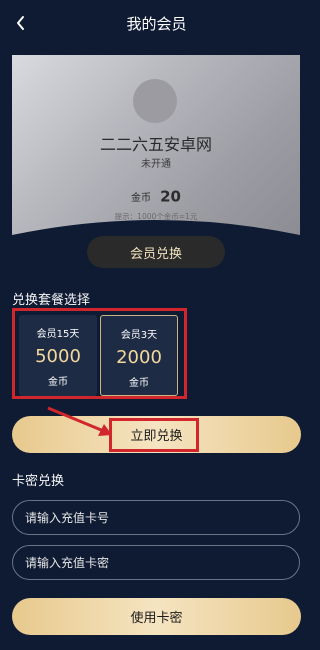  What do you see at coordinates (38, 481) in the screenshot?
I see `card-section-title: 卡密兑换` at bounding box center [38, 481].